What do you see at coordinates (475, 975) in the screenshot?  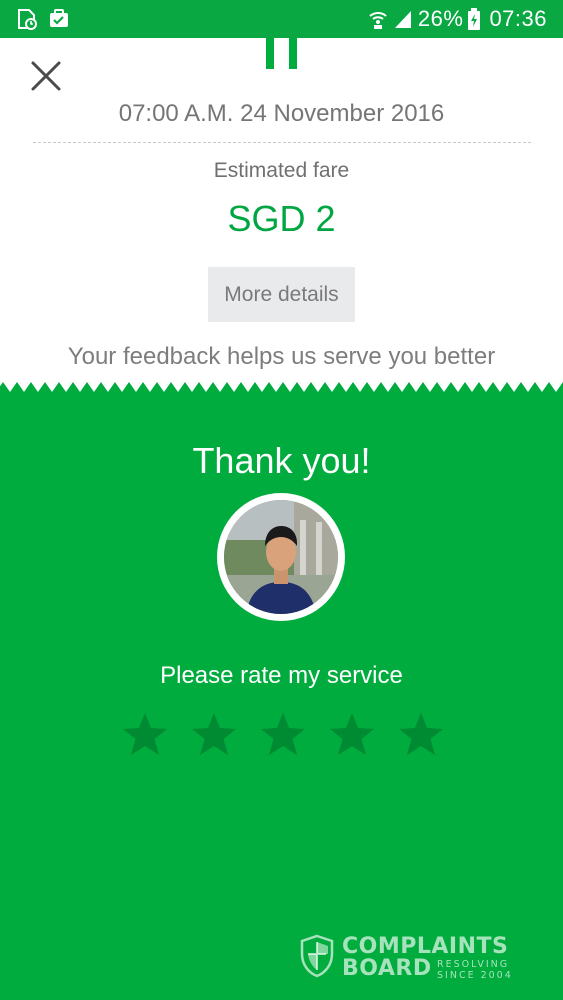 I see `watermark-tag2: SINCE 2004` at bounding box center [475, 975].